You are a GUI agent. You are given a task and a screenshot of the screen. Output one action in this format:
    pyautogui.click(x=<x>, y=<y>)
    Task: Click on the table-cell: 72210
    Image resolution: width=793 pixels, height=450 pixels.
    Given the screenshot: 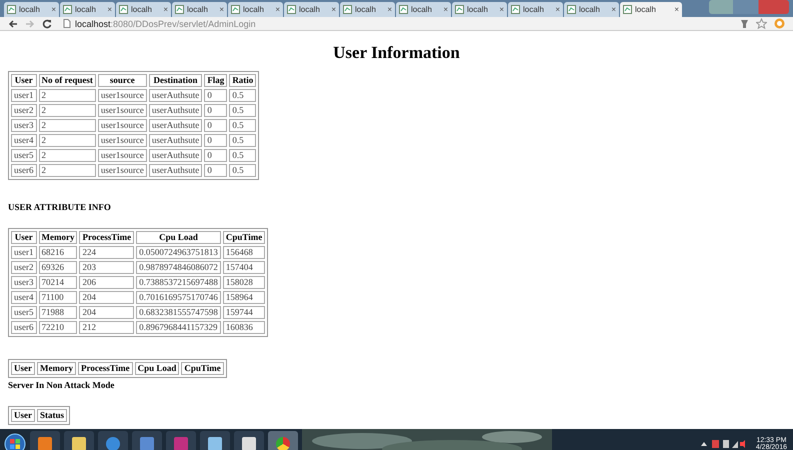 What is the action you would take?
    pyautogui.click(x=58, y=327)
    